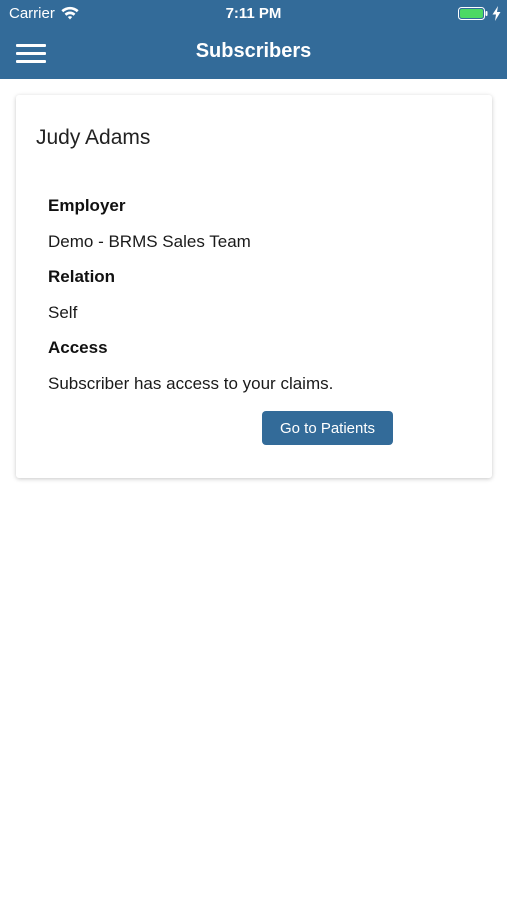  I want to click on access-label: Access, so click(78, 347).